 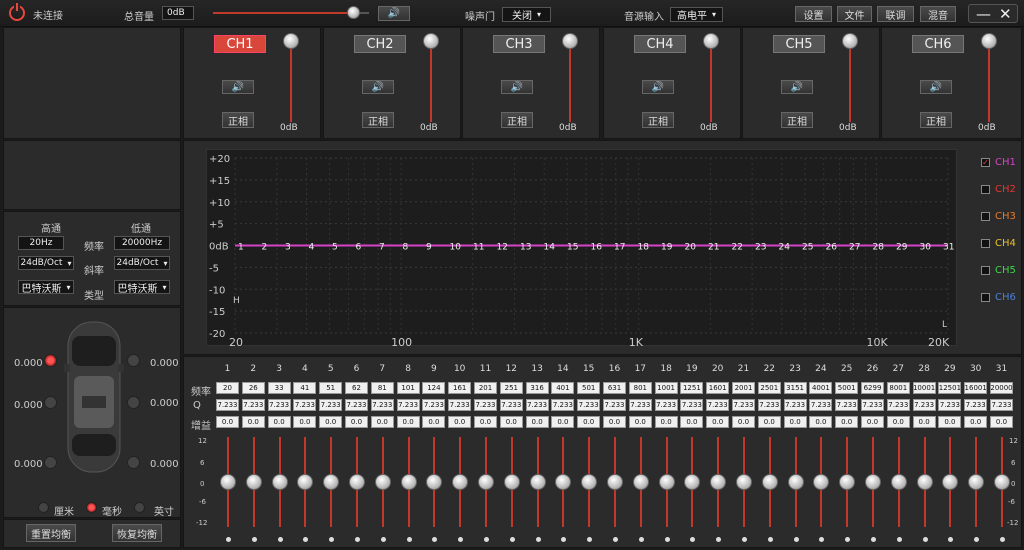 What do you see at coordinates (713, 248) in the screenshot?
I see `graph-band-marker: 21` at bounding box center [713, 248].